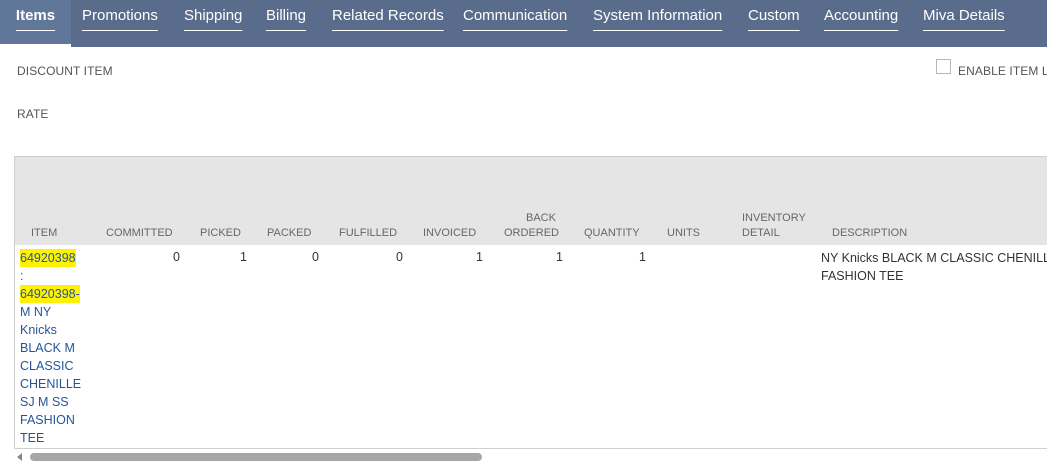 The width and height of the screenshot is (1047, 462). Describe the element at coordinates (213, 23) in the screenshot. I see `tab-shipping: Shipping` at that location.